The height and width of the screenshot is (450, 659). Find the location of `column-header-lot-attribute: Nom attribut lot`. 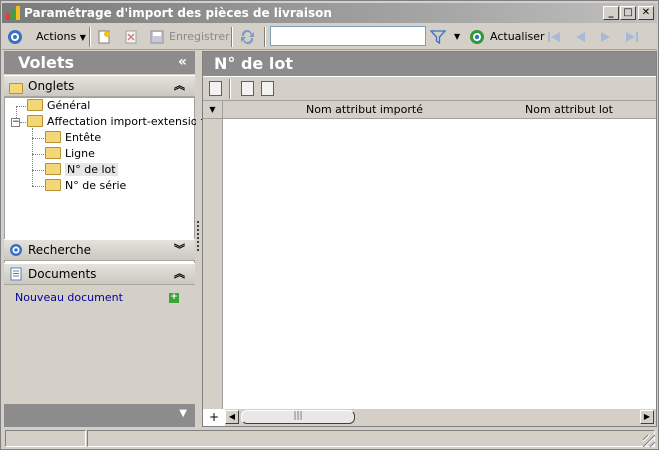

column-header-lot-attribute: Nom attribut lot is located at coordinates (569, 109).